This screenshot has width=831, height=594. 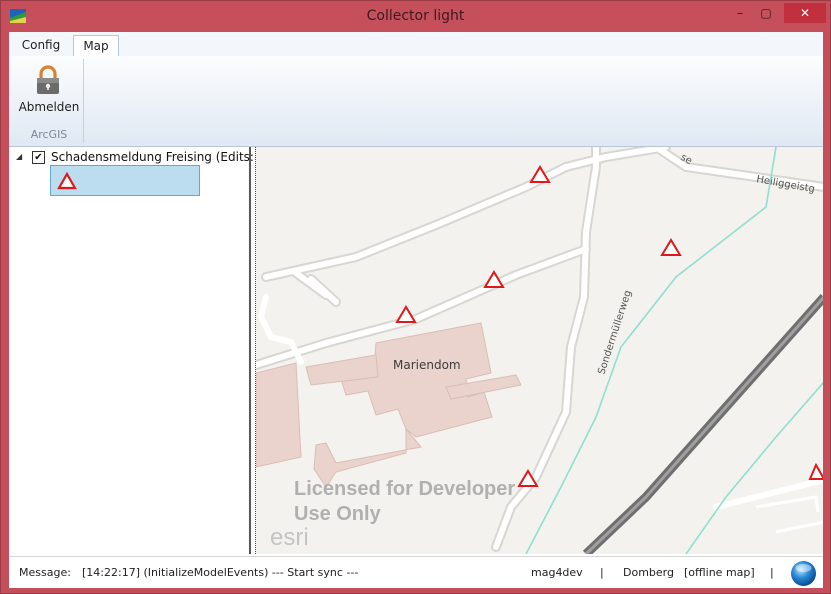 What do you see at coordinates (45, 572) in the screenshot?
I see `status-message-label: Message:` at bounding box center [45, 572].